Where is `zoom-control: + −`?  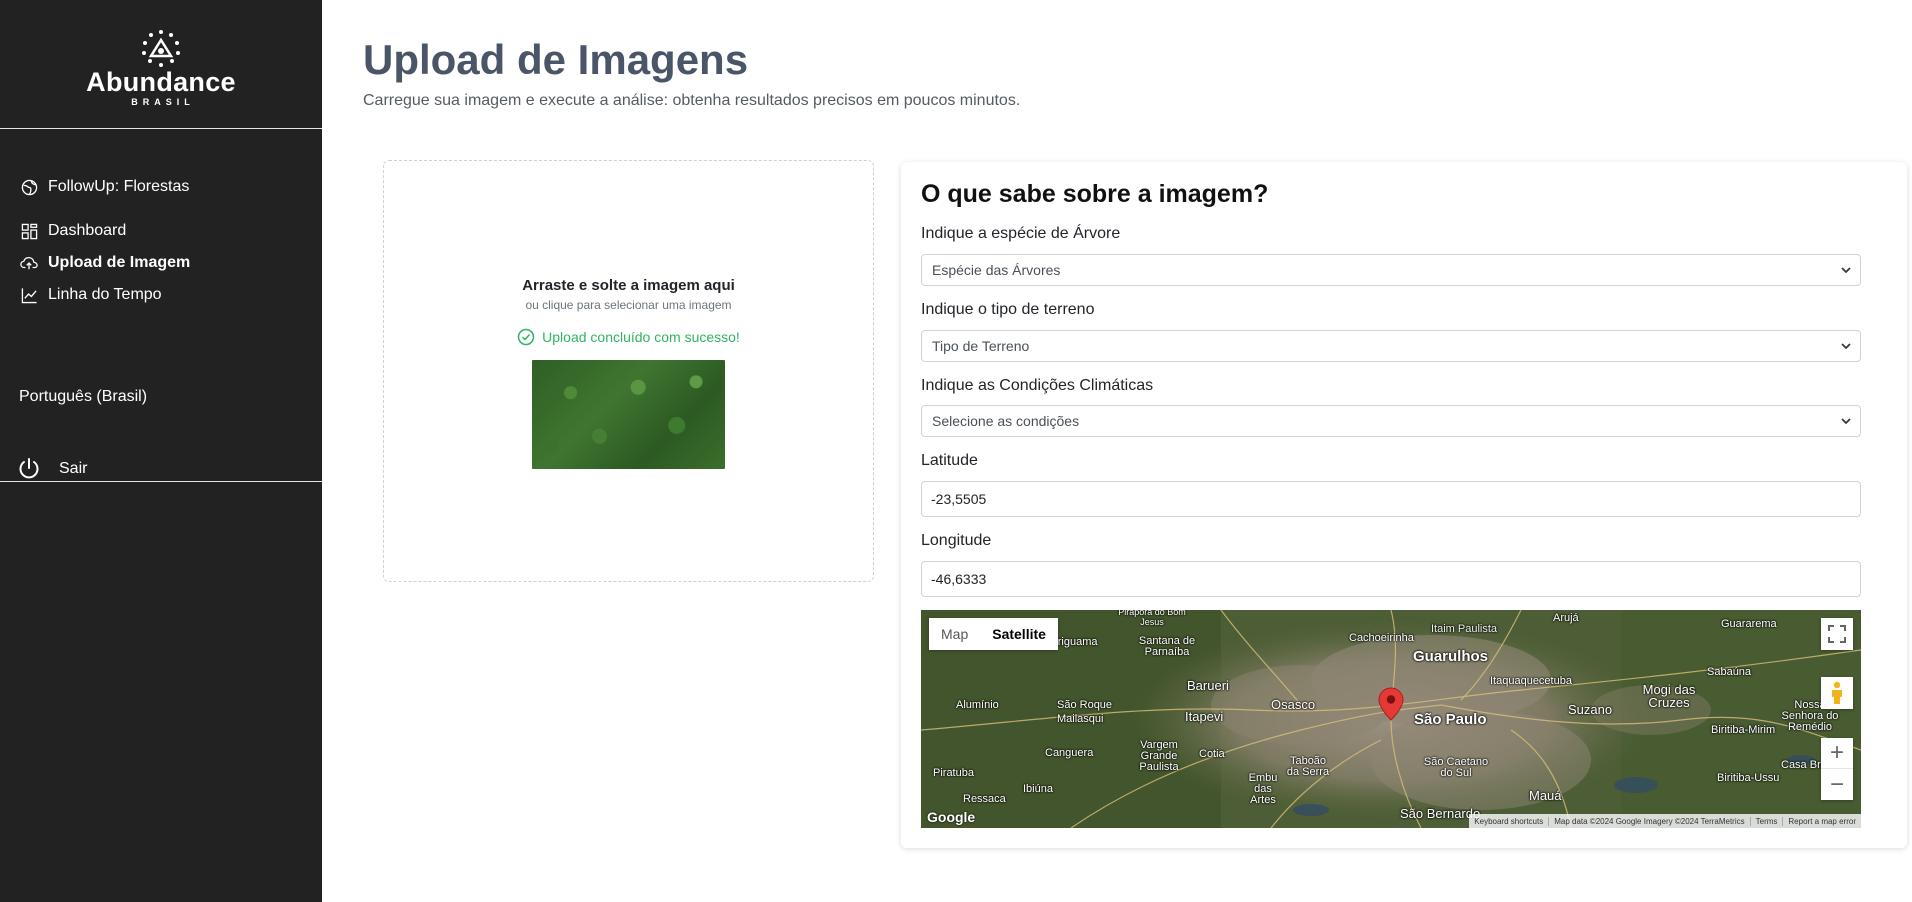 zoom-control: + − is located at coordinates (1837, 769).